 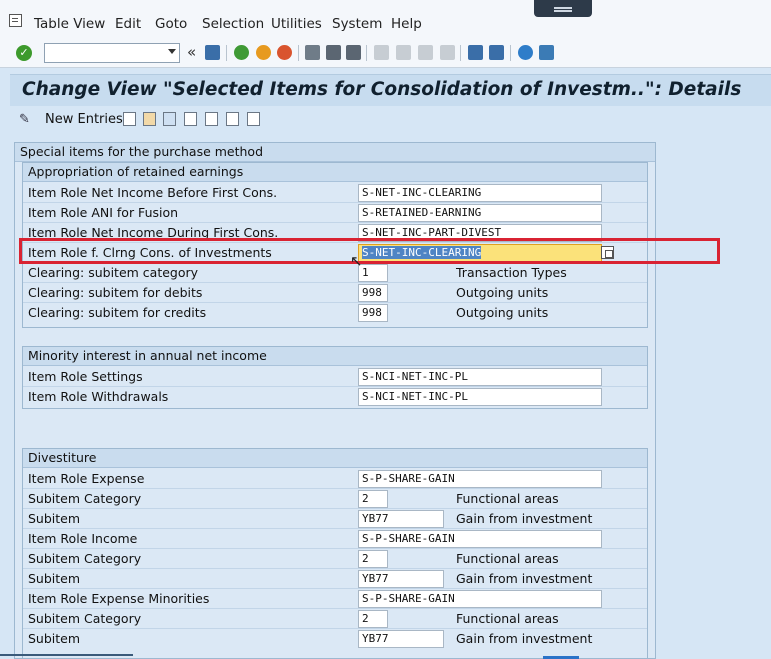 I want to click on item-role-income-input: S-P-SHARE-GAIN, so click(x=480, y=539).